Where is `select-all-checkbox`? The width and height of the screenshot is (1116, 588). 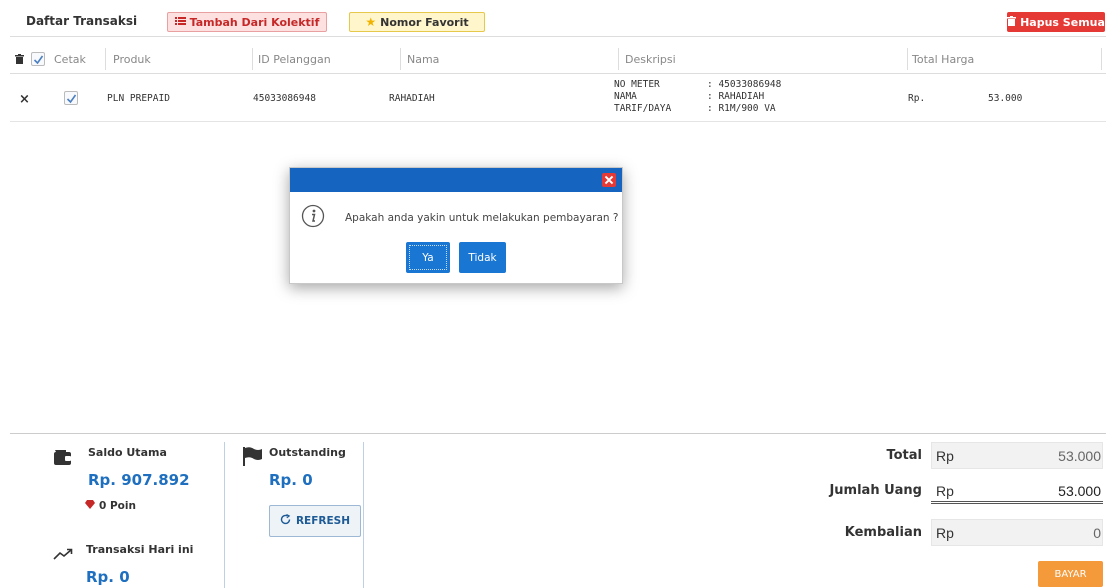
select-all-checkbox is located at coordinates (38, 59).